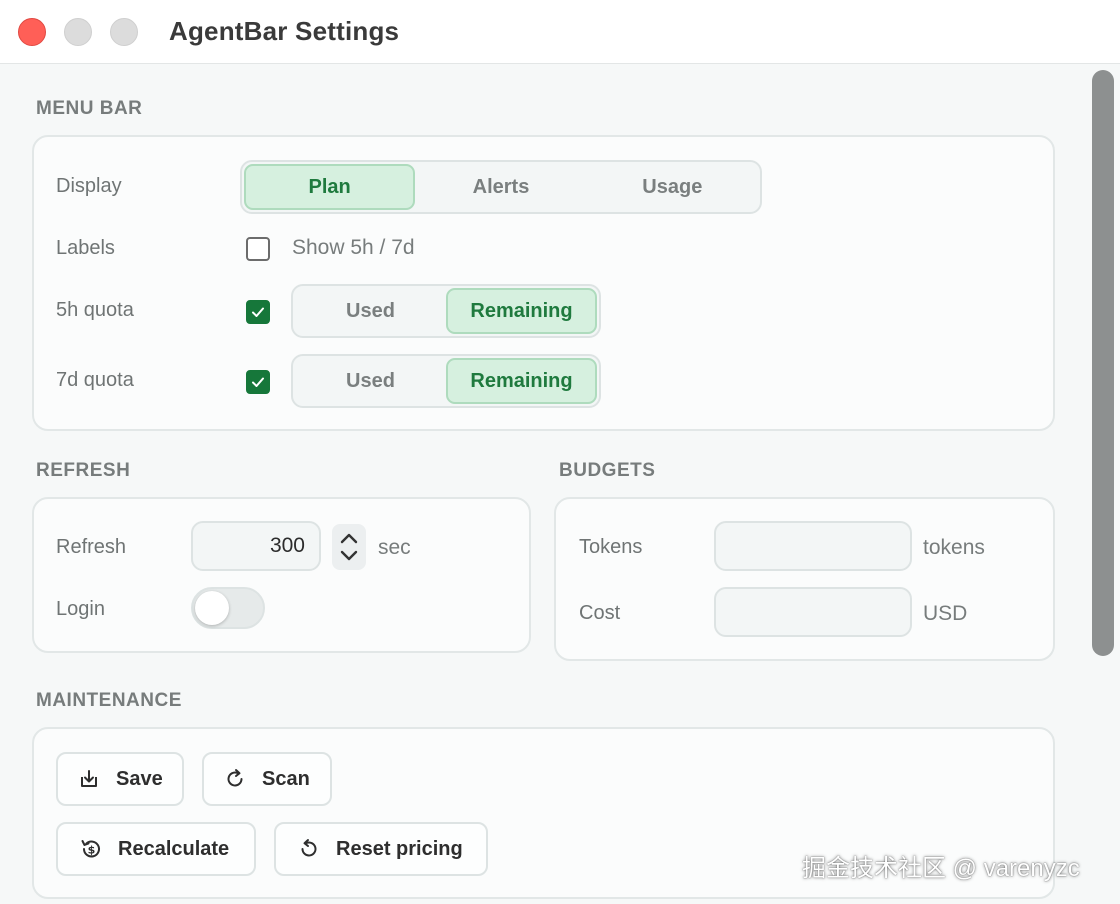 This screenshot has width=1120, height=904. I want to click on scan-button-label: Scan, so click(286, 778).